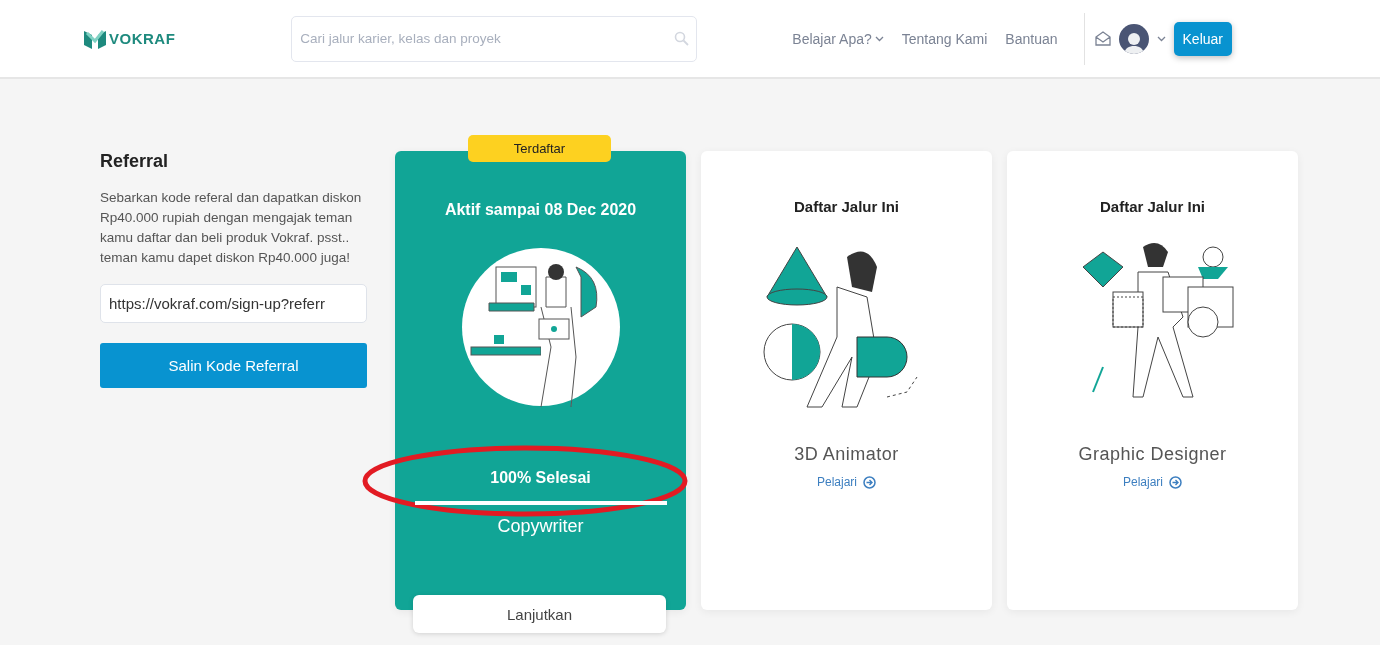 The image size is (1380, 645). What do you see at coordinates (95, 38) in the screenshot?
I see `logo-icon` at bounding box center [95, 38].